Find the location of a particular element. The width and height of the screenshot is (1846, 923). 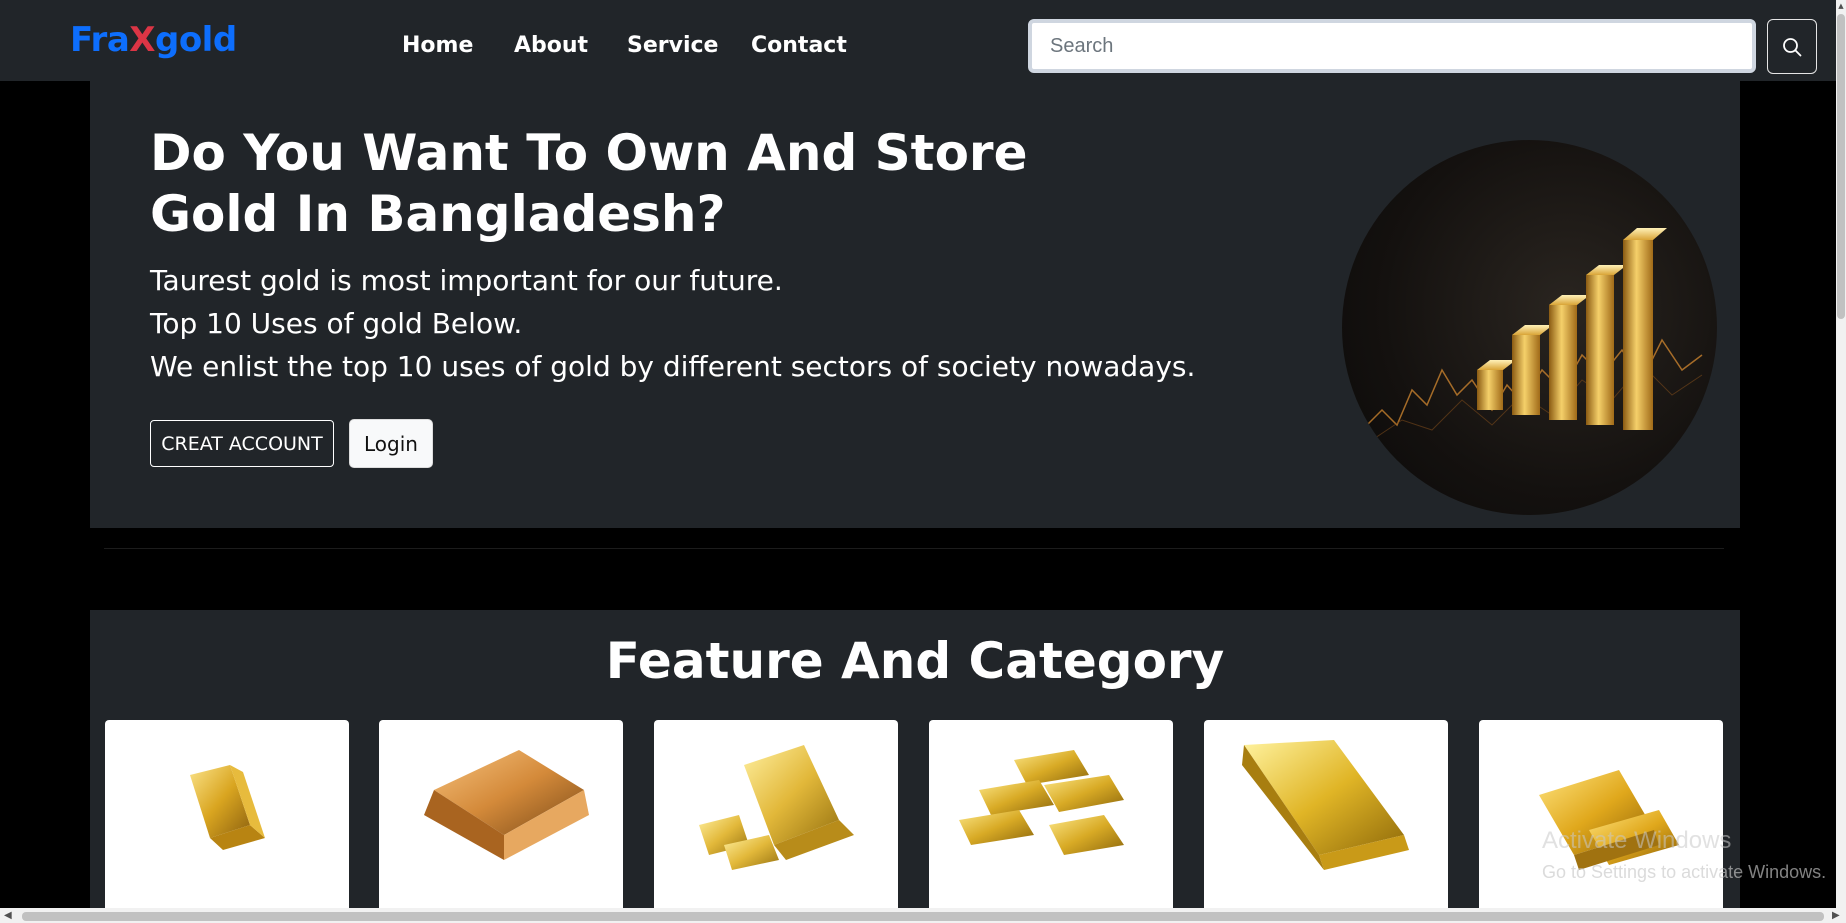

nav-home: Home is located at coordinates (437, 45).